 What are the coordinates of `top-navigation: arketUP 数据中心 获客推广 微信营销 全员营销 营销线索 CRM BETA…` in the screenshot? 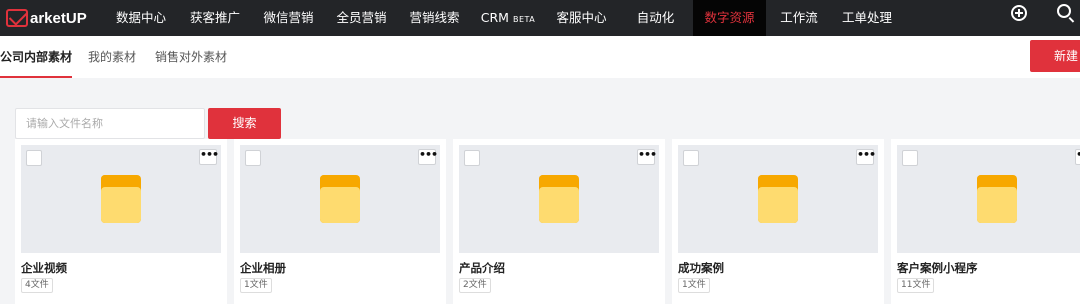 It's located at (540, 18).